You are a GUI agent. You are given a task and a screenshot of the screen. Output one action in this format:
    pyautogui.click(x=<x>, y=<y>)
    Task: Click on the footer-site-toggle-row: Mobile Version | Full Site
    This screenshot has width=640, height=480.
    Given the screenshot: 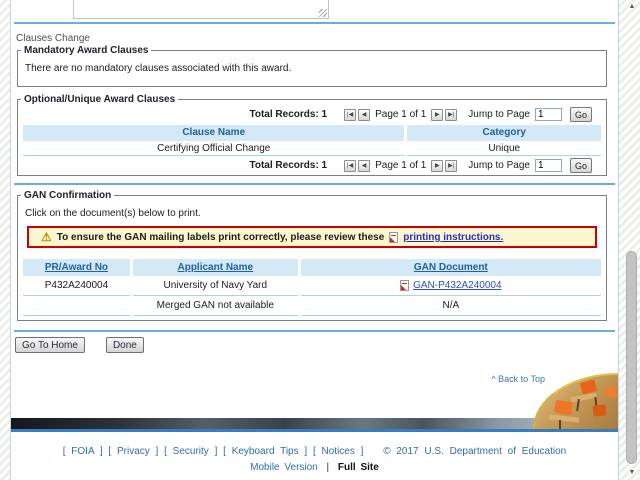 What is the action you would take?
    pyautogui.click(x=314, y=467)
    